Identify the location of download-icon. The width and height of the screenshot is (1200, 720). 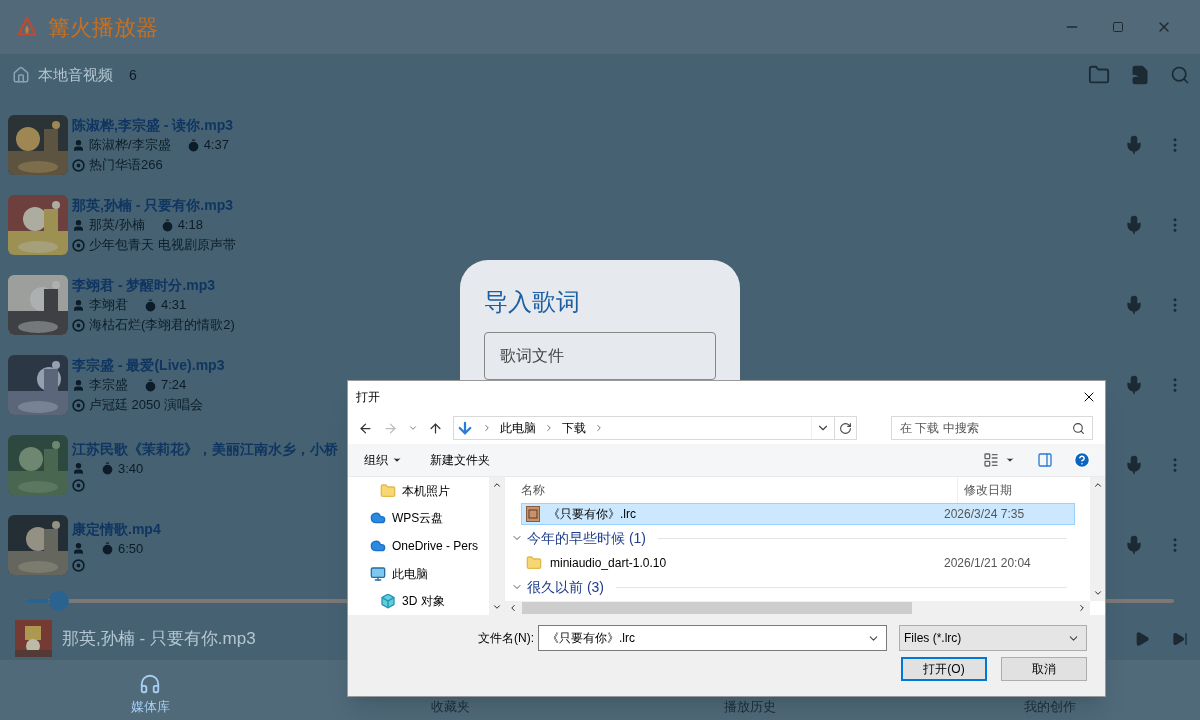
(465, 428).